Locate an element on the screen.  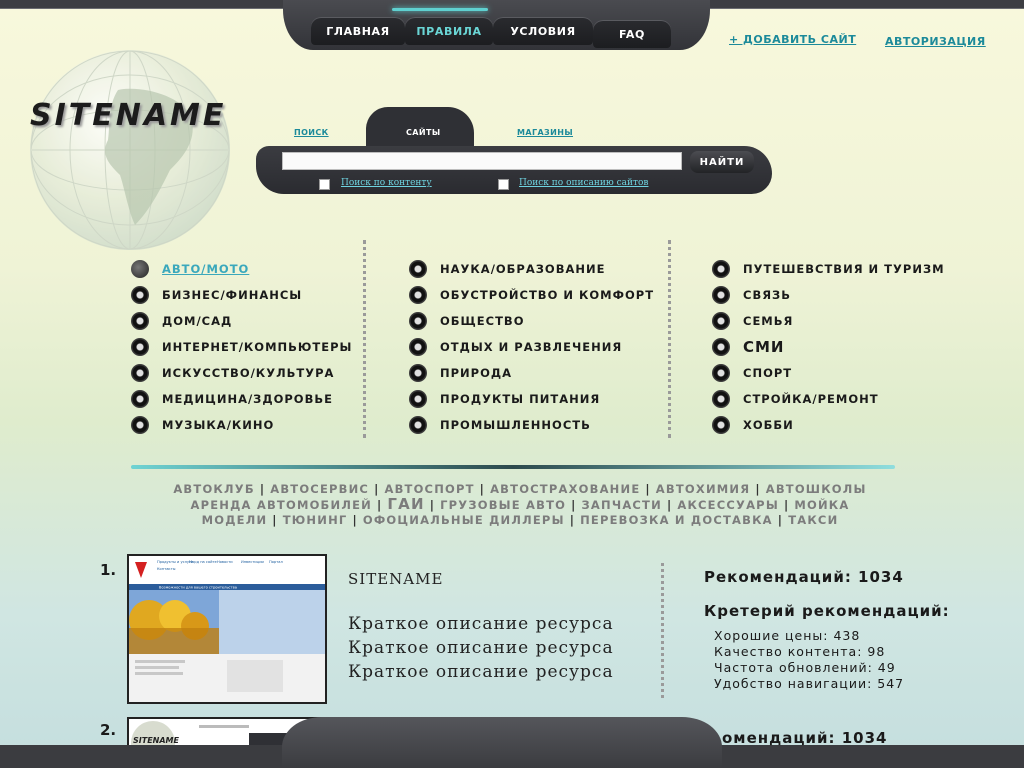
tab-faq: FAQ is located at coordinates (632, 34).